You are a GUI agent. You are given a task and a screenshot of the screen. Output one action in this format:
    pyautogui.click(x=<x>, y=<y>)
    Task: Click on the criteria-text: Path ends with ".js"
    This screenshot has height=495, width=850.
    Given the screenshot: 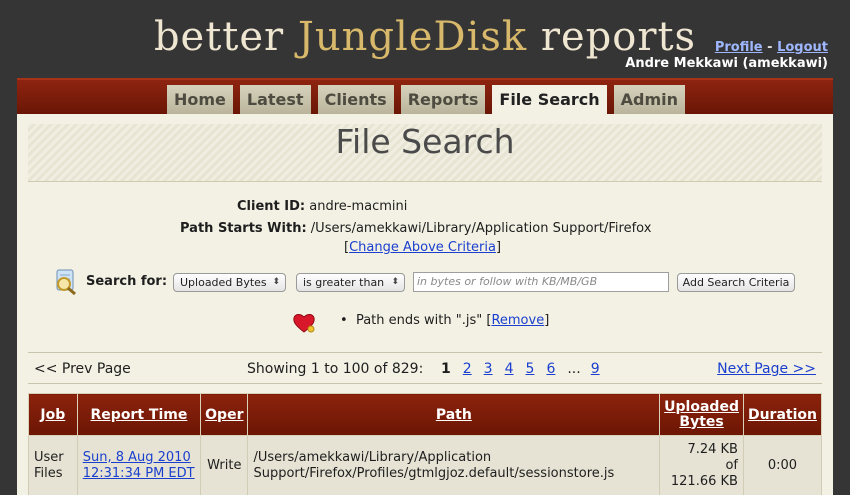 What is the action you would take?
    pyautogui.click(x=419, y=320)
    